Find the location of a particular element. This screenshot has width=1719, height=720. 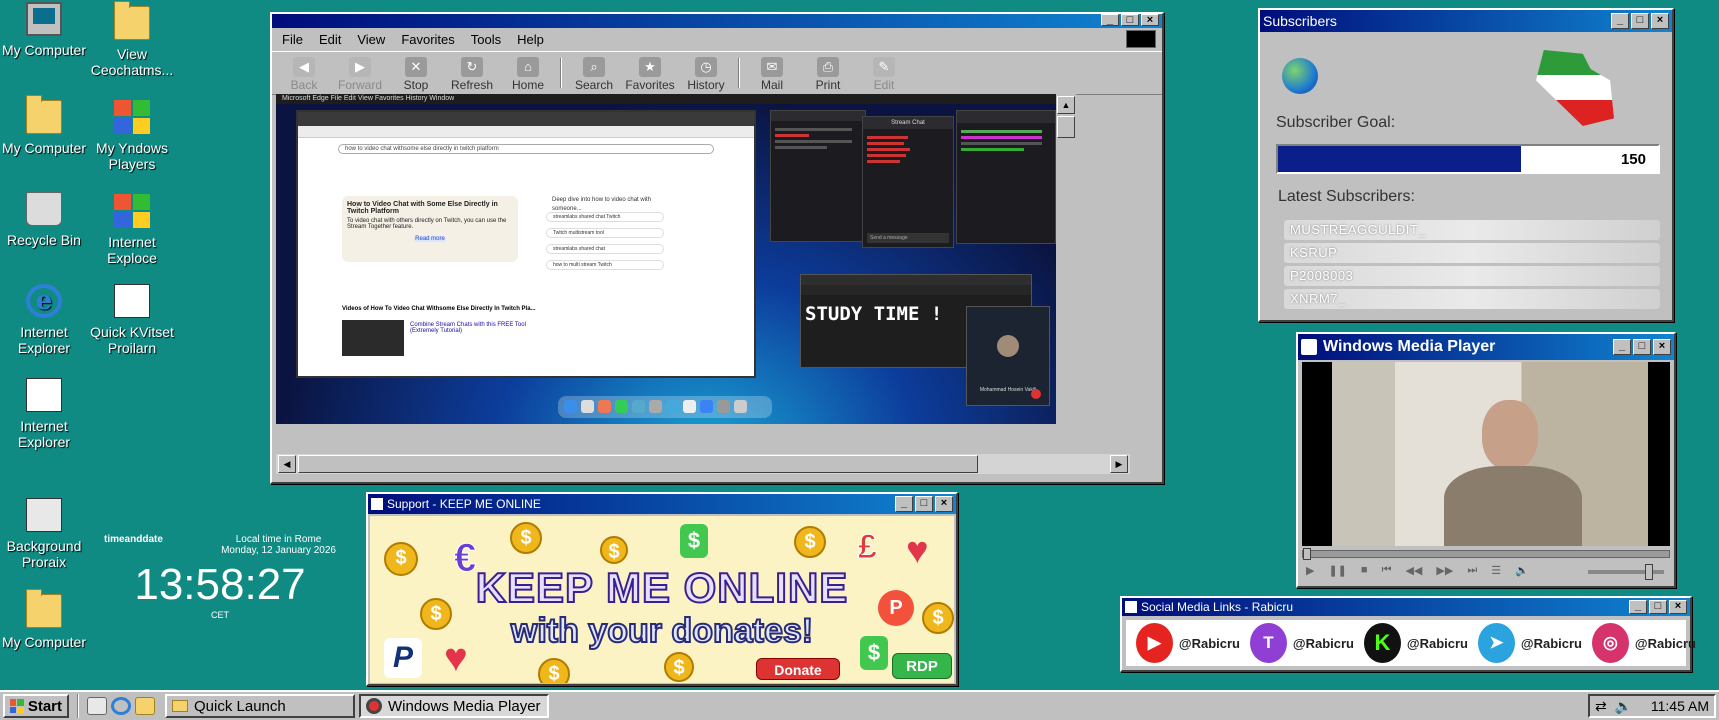

youtube-icon: ▶ is located at coordinates (1154, 643).